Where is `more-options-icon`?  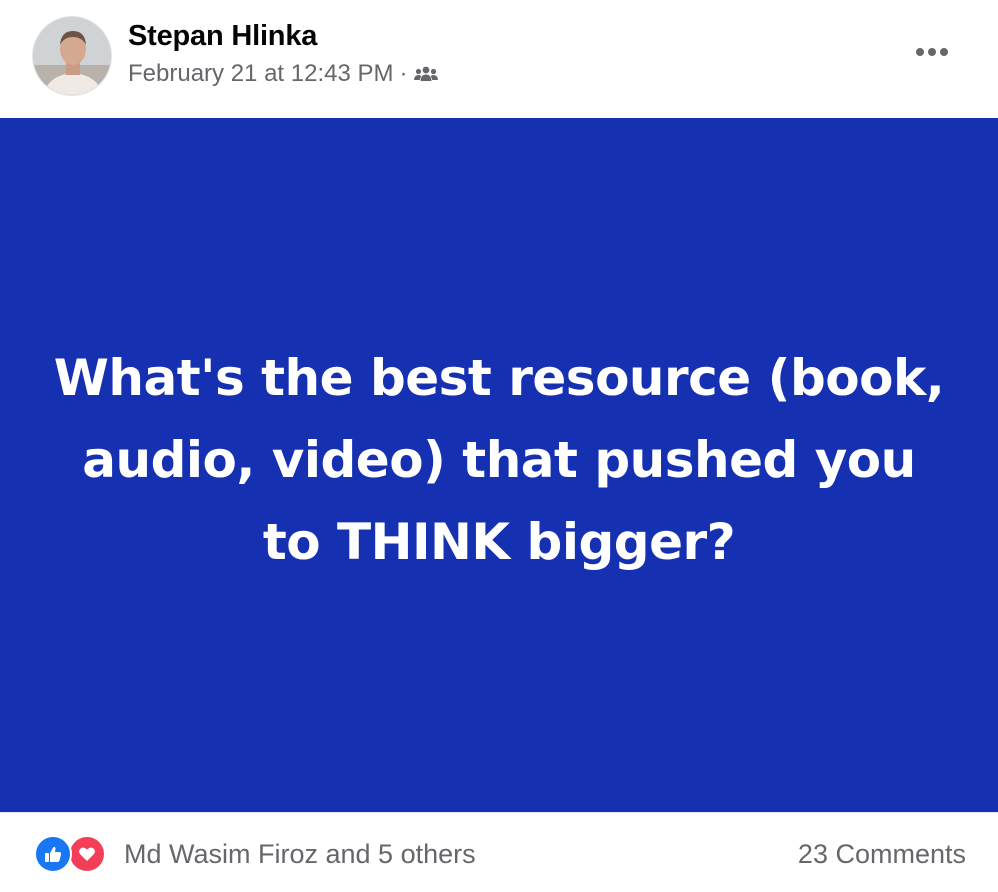 more-options-icon is located at coordinates (932, 52).